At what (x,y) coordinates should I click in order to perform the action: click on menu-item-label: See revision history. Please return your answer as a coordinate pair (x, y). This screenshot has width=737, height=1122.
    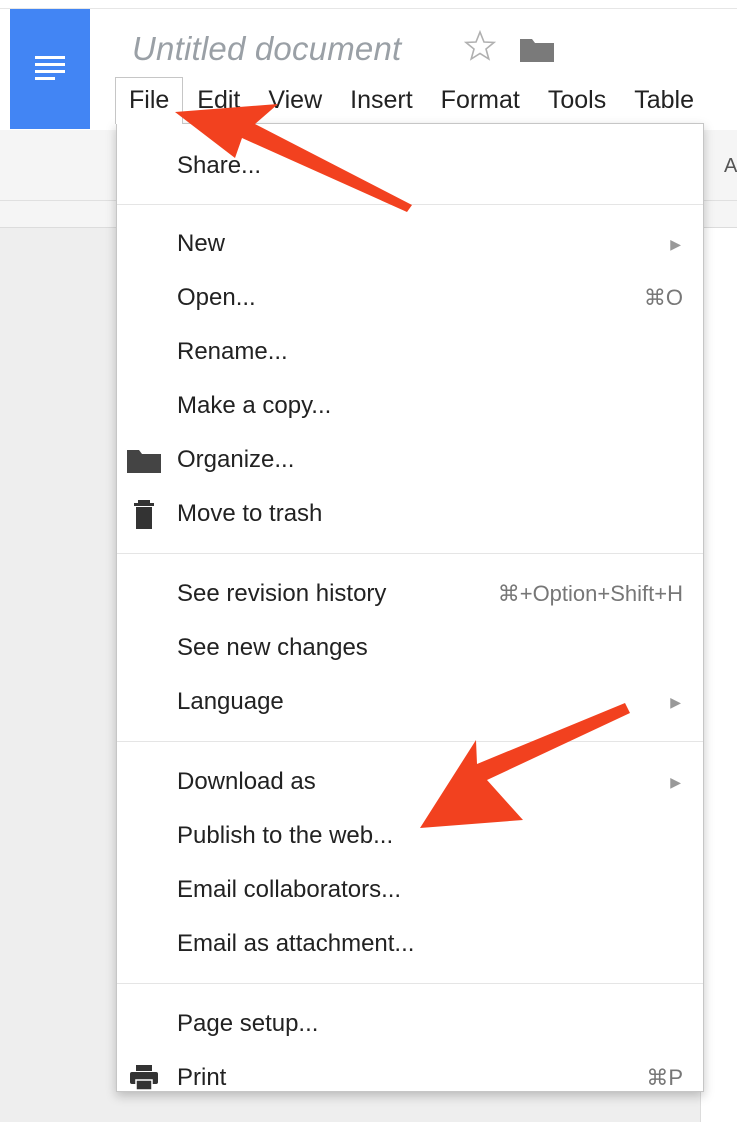
    Looking at the image, I should click on (282, 593).